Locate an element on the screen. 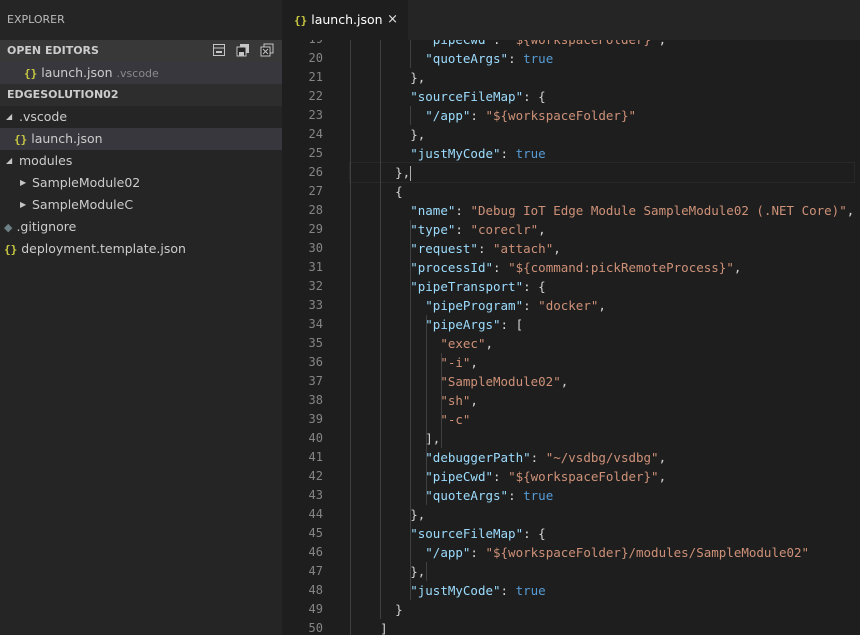 Image resolution: width=860 pixels, height=635 pixels. line-number: 27 is located at coordinates (315, 191).